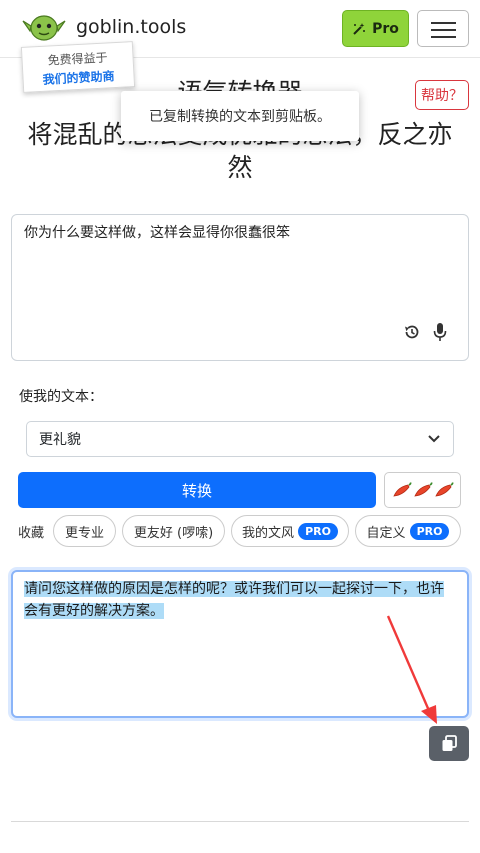 The height and width of the screenshot is (853, 480). I want to click on pro-button: Pro, so click(375, 28).